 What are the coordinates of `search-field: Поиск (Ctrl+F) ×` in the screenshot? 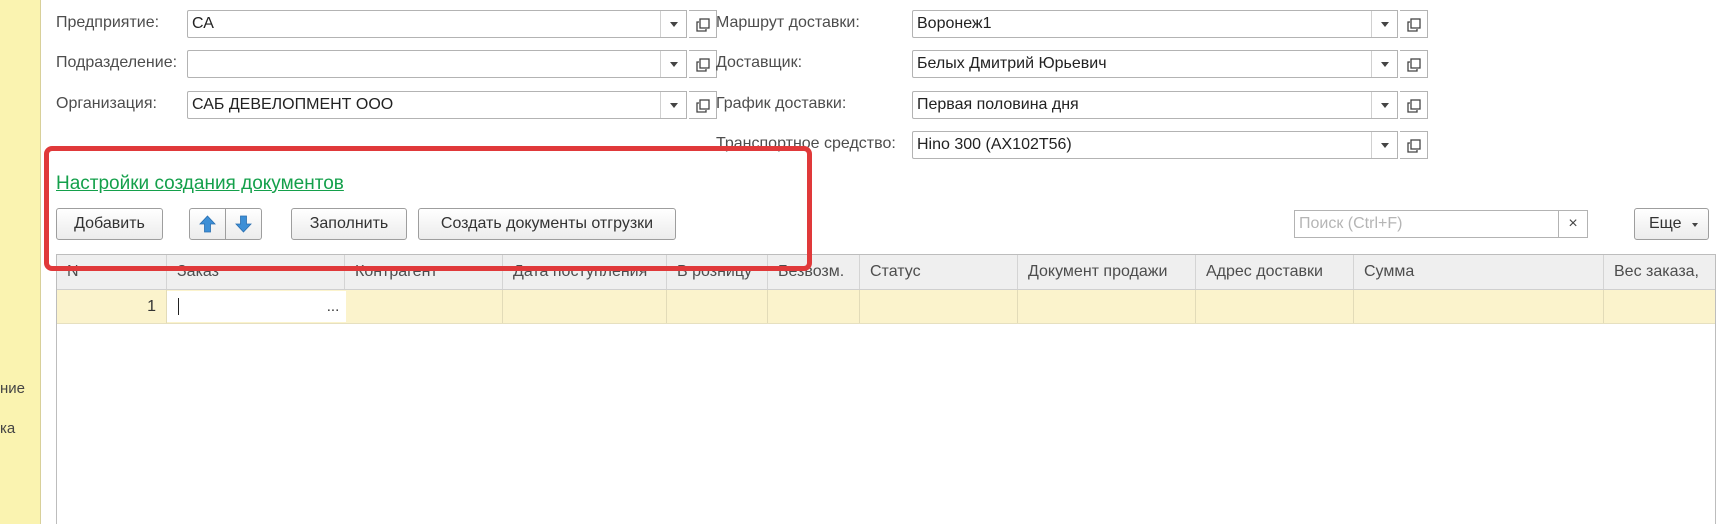 It's located at (1441, 224).